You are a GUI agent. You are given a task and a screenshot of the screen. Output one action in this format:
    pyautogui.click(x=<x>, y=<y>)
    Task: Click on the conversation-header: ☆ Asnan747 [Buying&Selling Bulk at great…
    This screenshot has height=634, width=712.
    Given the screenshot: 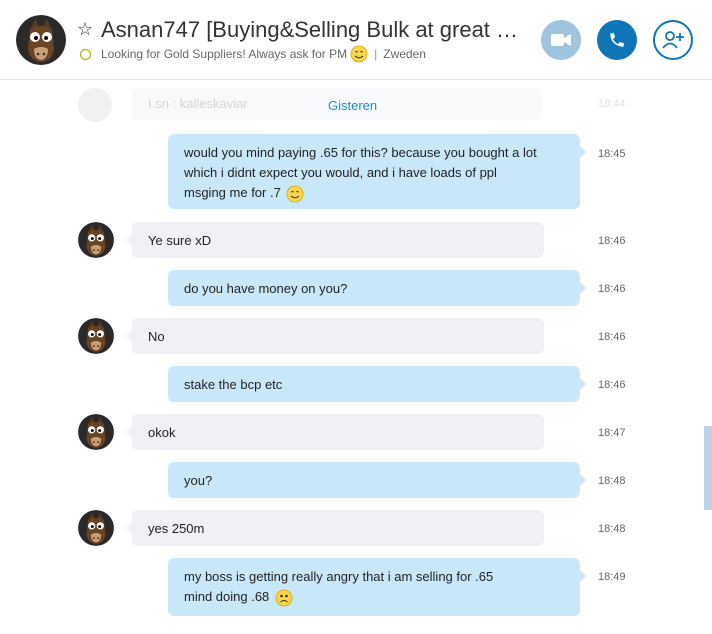 What is the action you would take?
    pyautogui.click(x=356, y=40)
    